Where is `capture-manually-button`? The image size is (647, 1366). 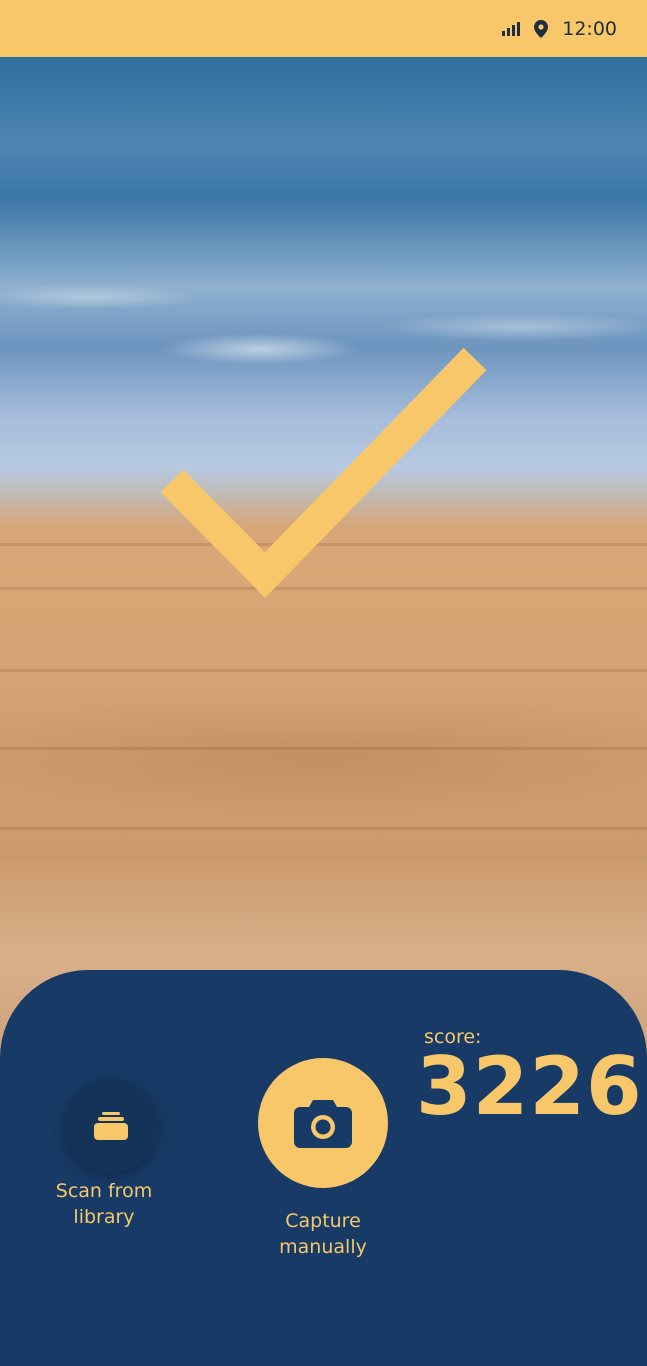
capture-manually-button is located at coordinates (323, 1123).